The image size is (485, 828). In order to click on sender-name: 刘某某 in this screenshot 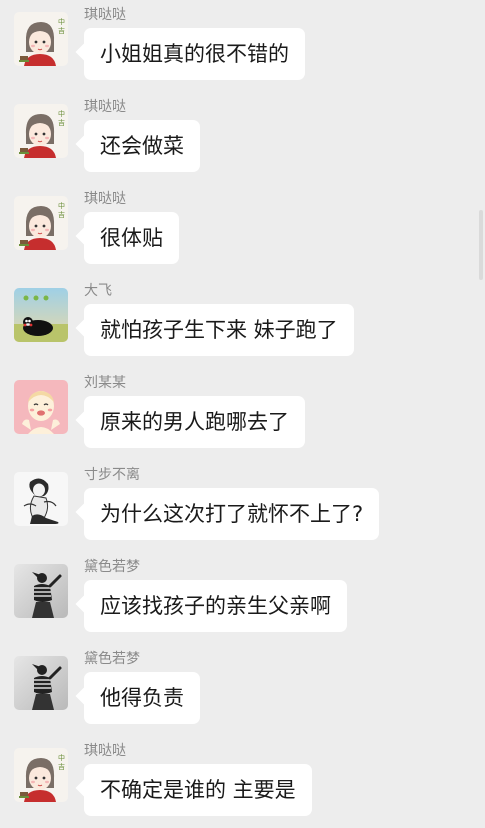, I will do `click(105, 383)`.